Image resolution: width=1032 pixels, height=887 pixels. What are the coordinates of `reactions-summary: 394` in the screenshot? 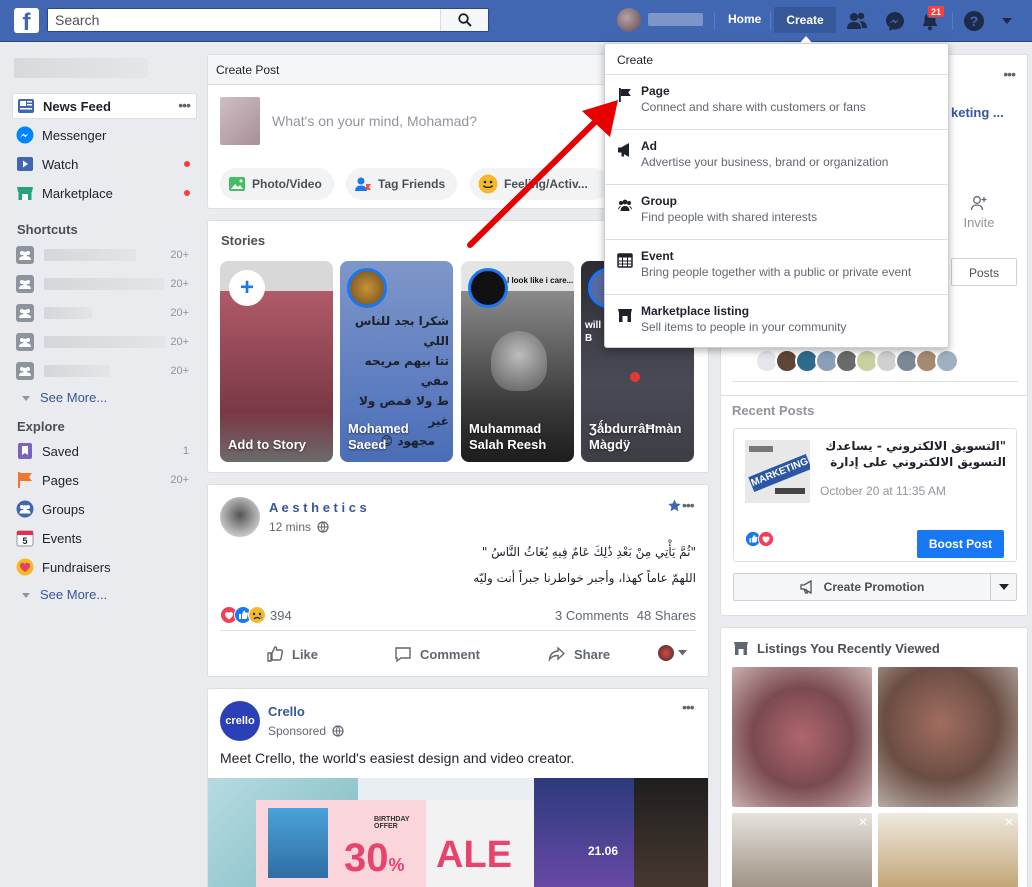 It's located at (256, 615).